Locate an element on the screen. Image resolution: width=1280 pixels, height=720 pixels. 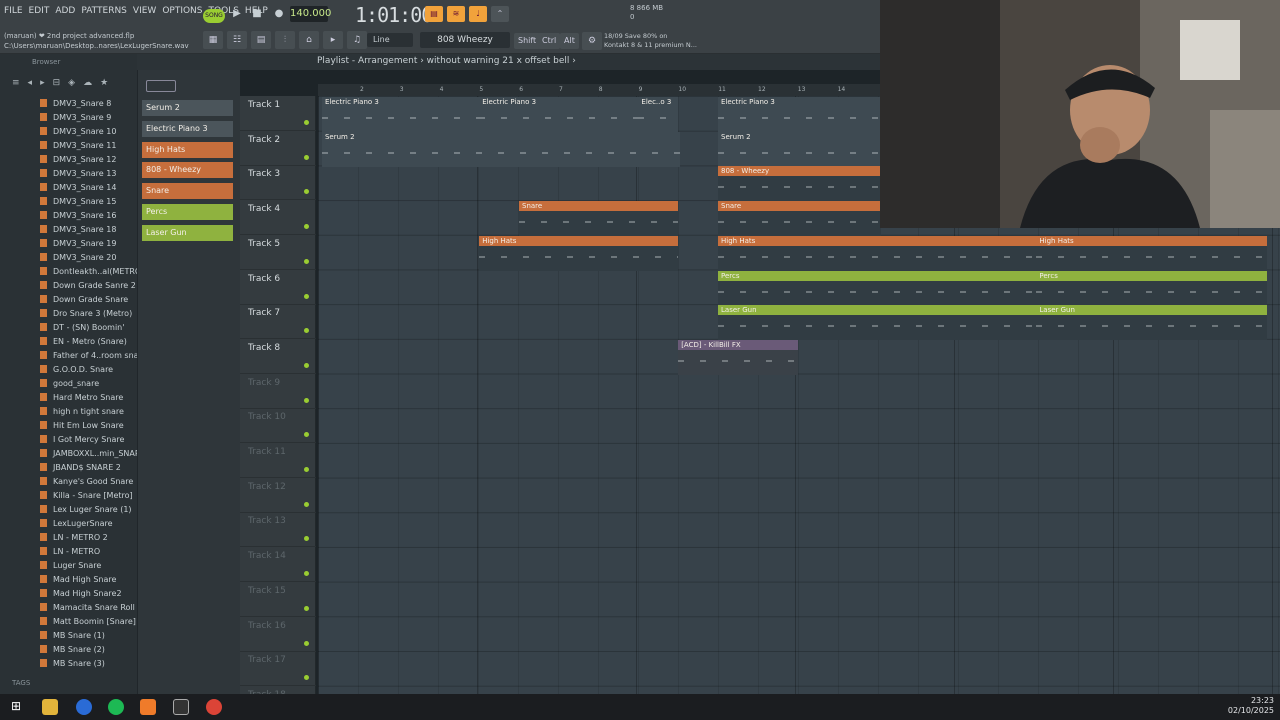
countdown-icon: ≋ is located at coordinates (456, 14).